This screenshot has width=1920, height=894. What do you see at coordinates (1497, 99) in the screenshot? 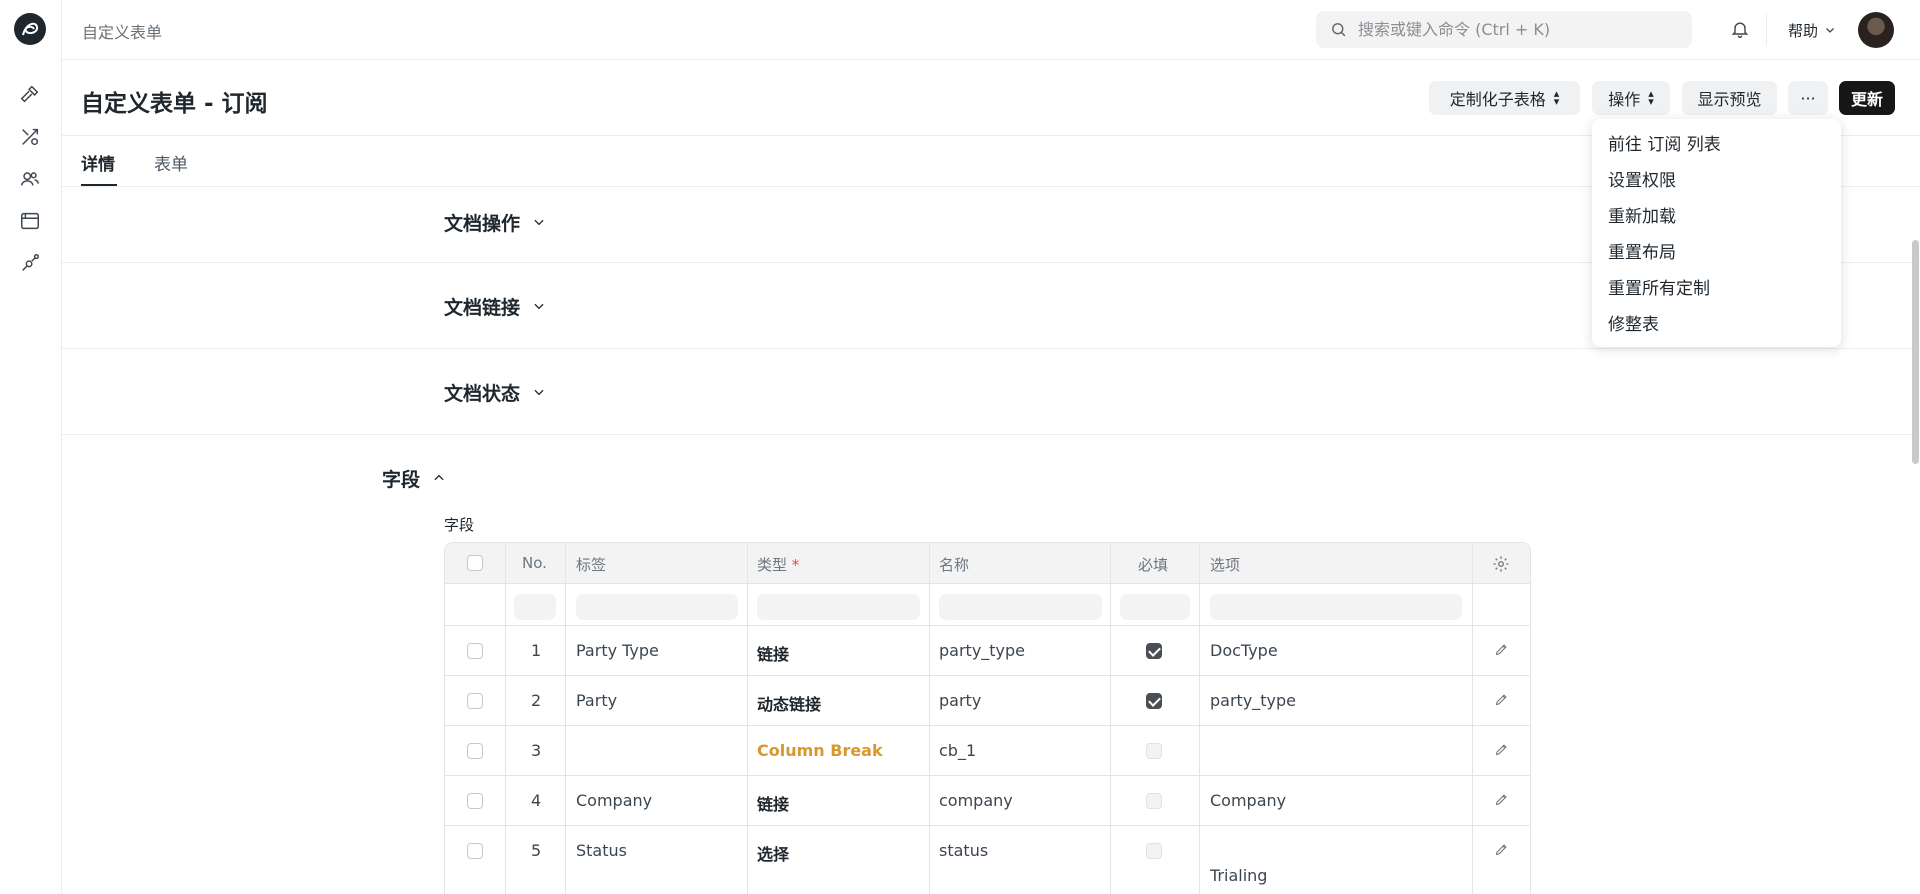
I see `customize-child-table-label: 定制化子表格` at bounding box center [1497, 99].